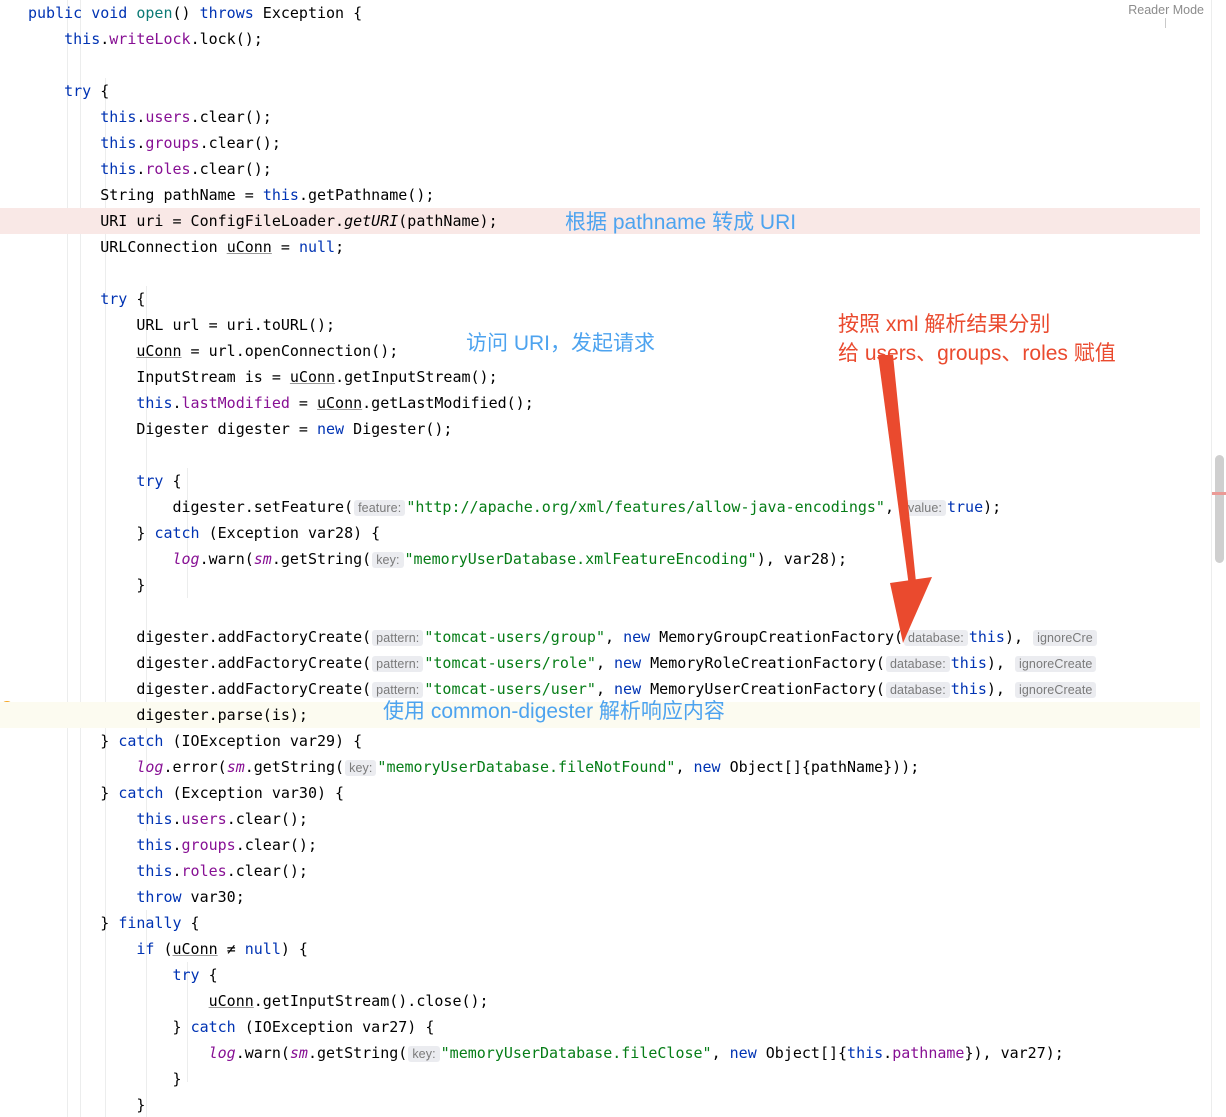 Image resolution: width=1226 pixels, height=1117 pixels. Describe the element at coordinates (1219, 493) in the screenshot. I see `error-stripe-marker` at that location.